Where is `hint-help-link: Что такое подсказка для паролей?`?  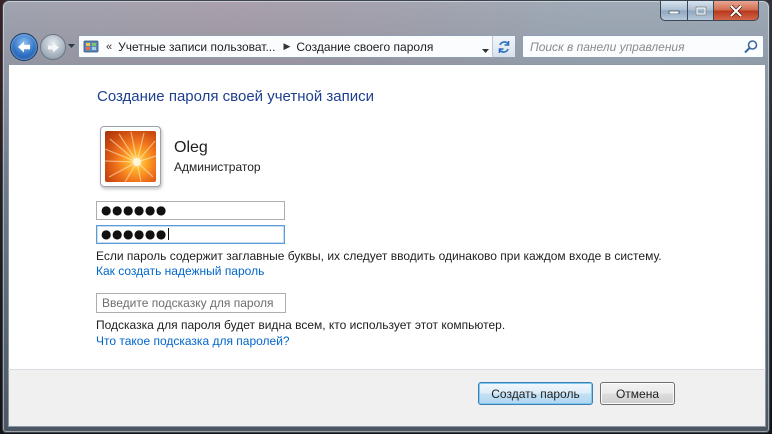
hint-help-link: Что такое подсказка для паролей? is located at coordinates (193, 341).